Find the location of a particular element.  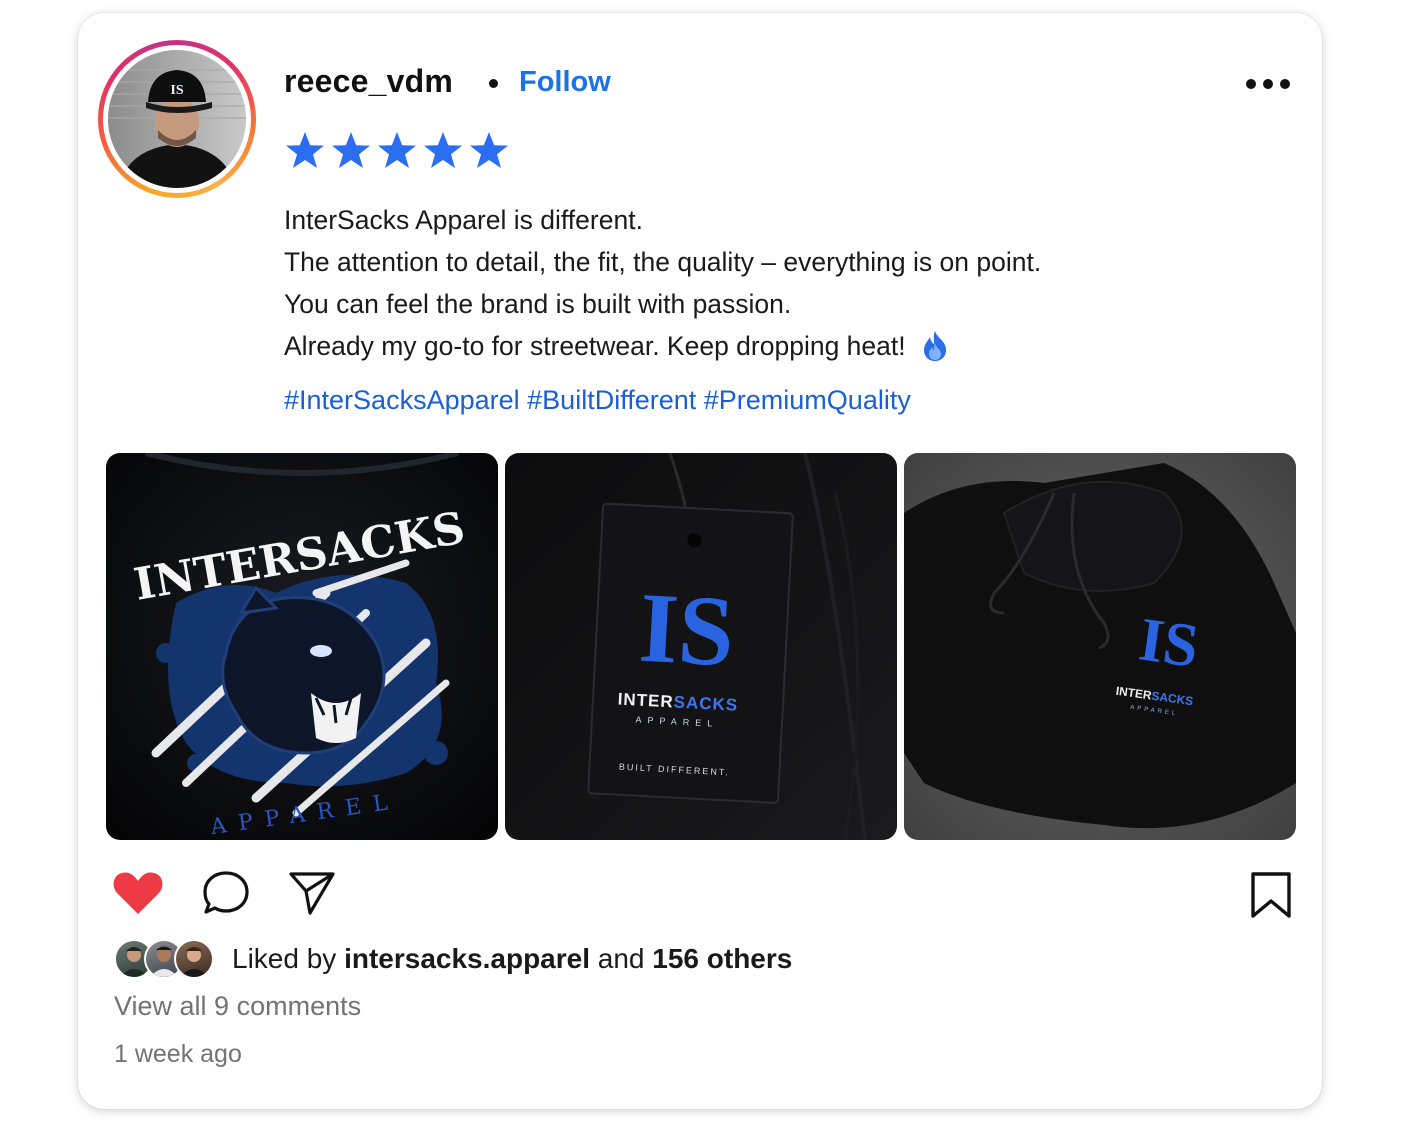

photo-tshirt: INTERSACKS APPAREL is located at coordinates (302, 646).